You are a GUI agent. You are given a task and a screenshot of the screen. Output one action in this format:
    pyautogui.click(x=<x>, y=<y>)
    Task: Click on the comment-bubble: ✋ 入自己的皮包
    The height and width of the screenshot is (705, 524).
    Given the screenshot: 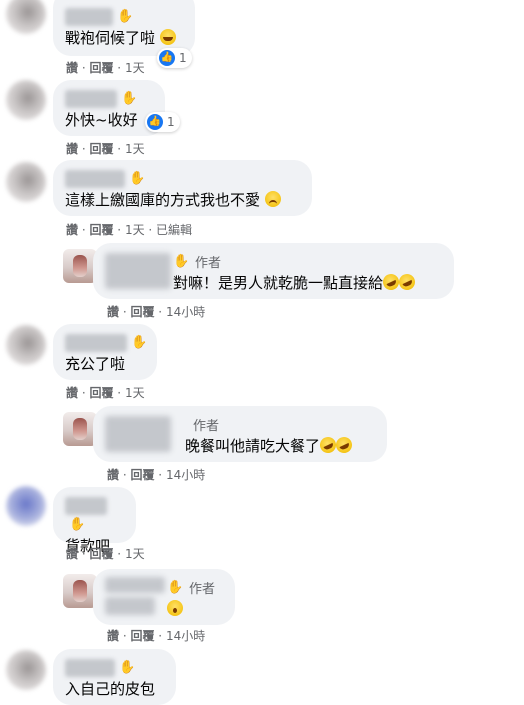 What is the action you would take?
    pyautogui.click(x=114, y=677)
    